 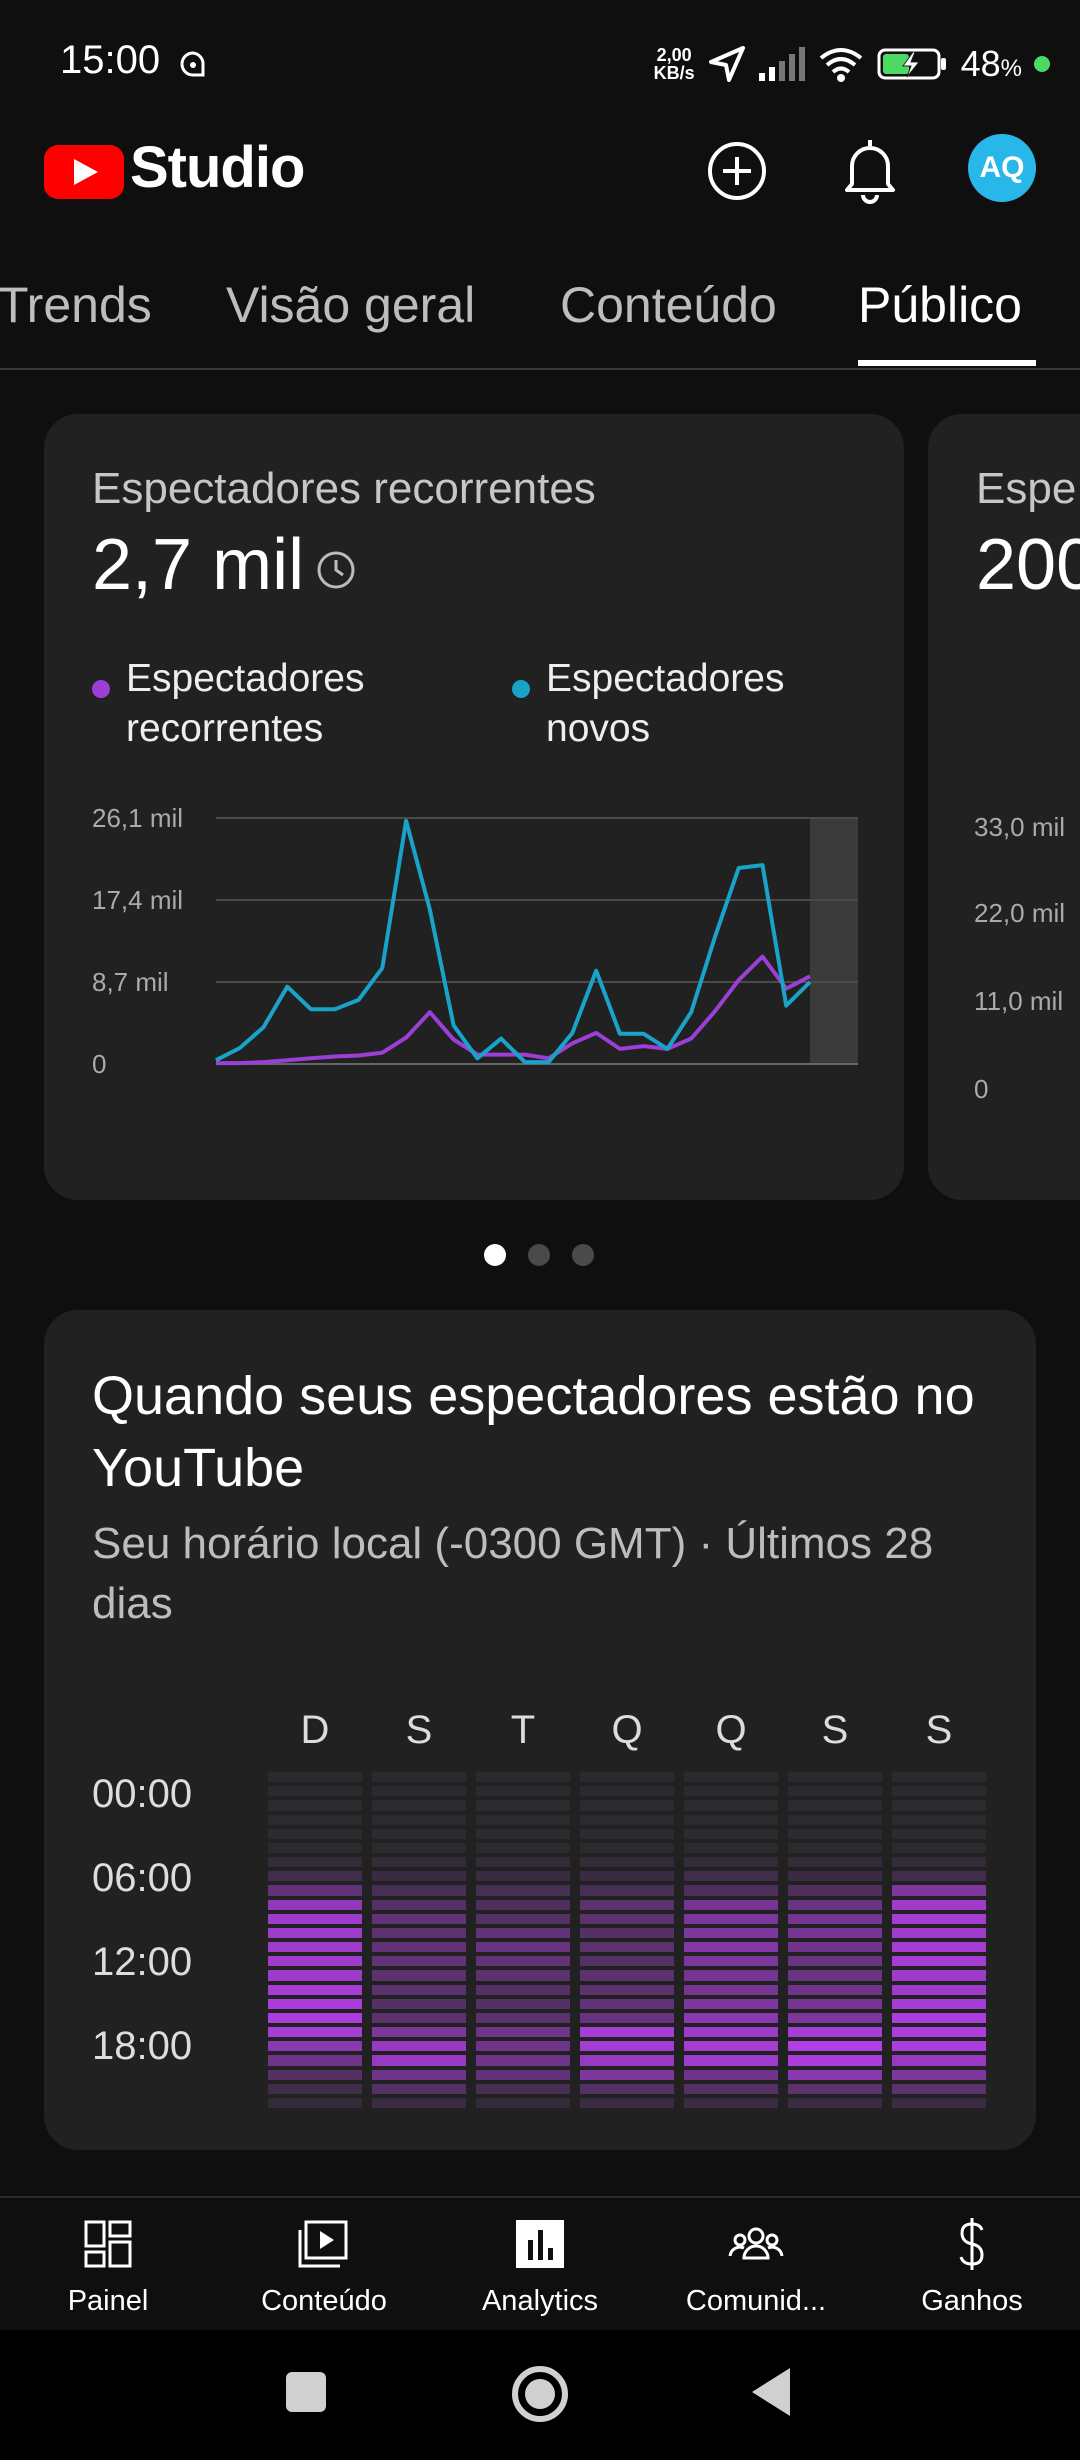 I want to click on tab-overview: Visão geral, so click(x=350, y=305).